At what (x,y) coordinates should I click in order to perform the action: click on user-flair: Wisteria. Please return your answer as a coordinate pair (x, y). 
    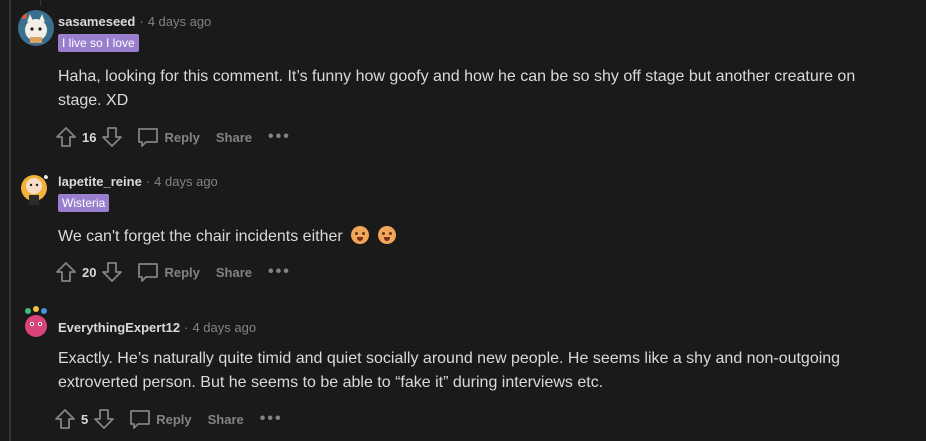
    Looking at the image, I should click on (84, 203).